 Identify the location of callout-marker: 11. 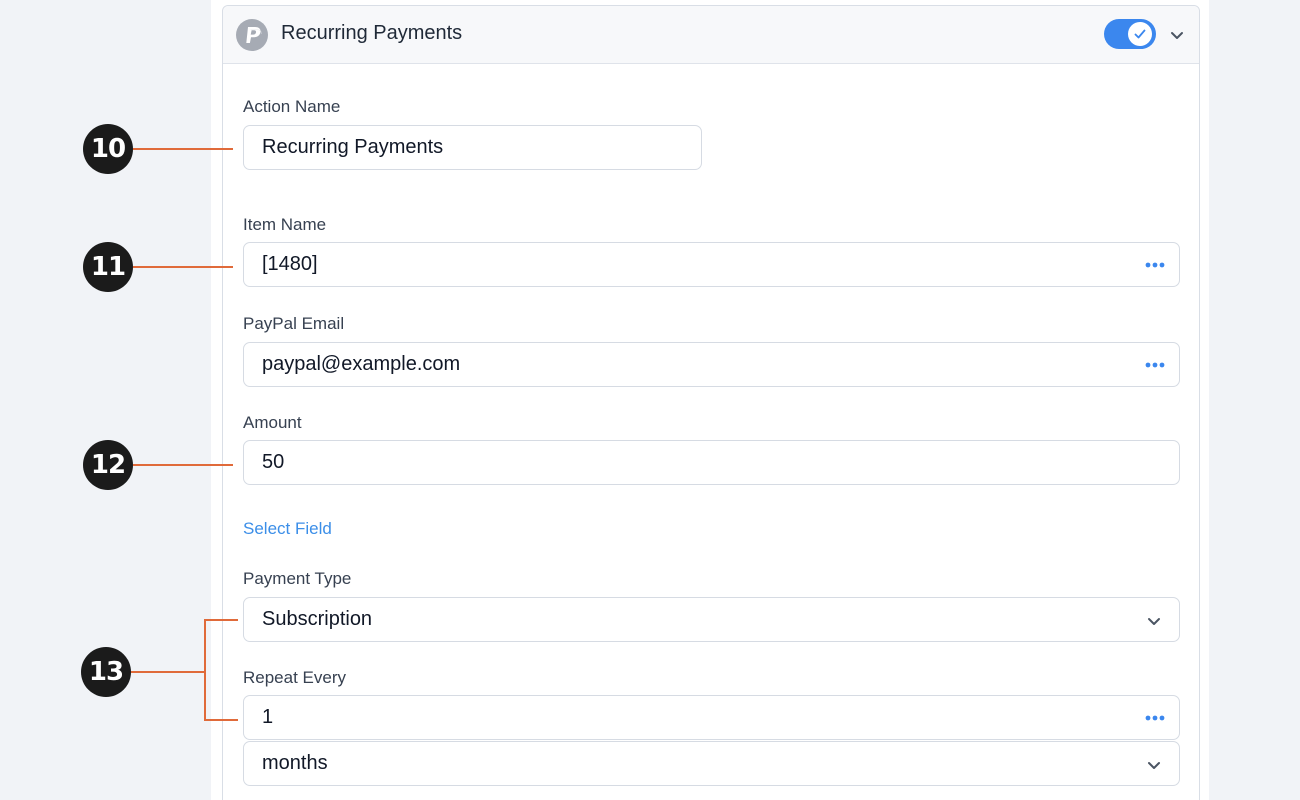
(108, 267).